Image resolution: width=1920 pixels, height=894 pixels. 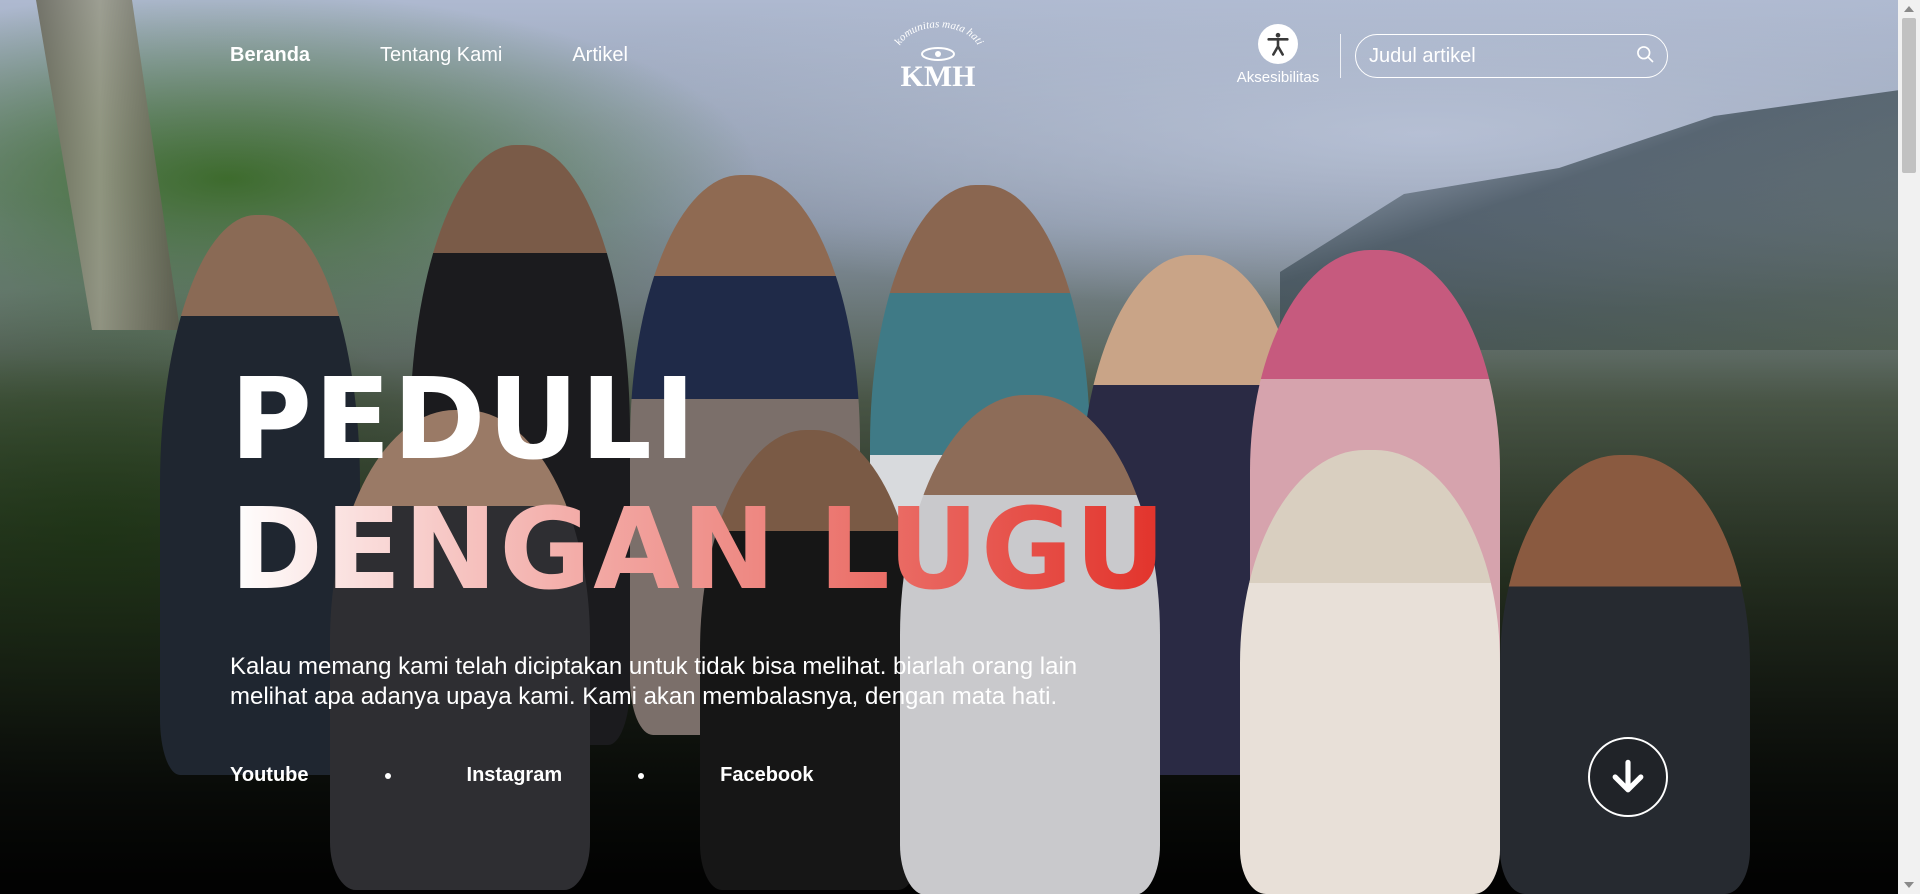 I want to click on page-scrollbar, so click(x=1909, y=447).